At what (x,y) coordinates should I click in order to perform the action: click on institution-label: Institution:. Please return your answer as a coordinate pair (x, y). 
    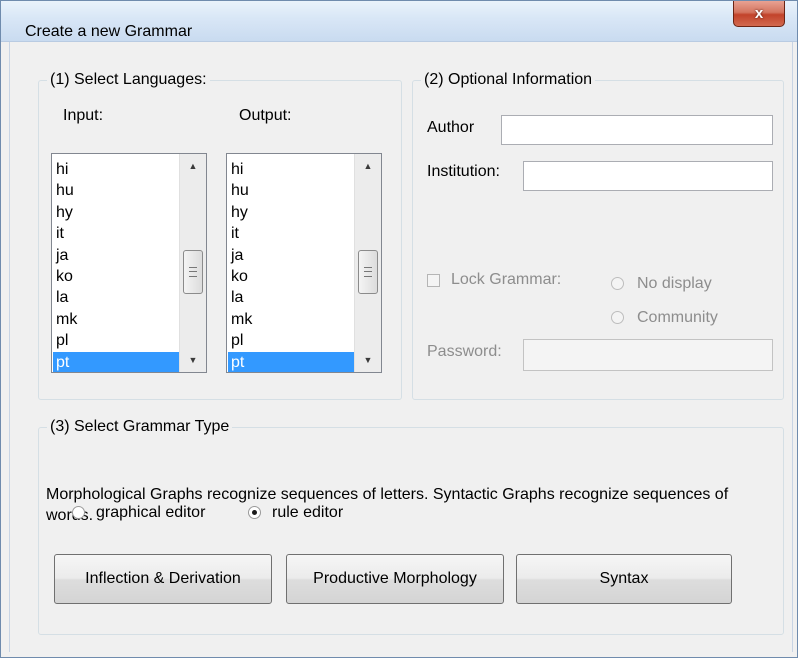
    Looking at the image, I should click on (463, 171).